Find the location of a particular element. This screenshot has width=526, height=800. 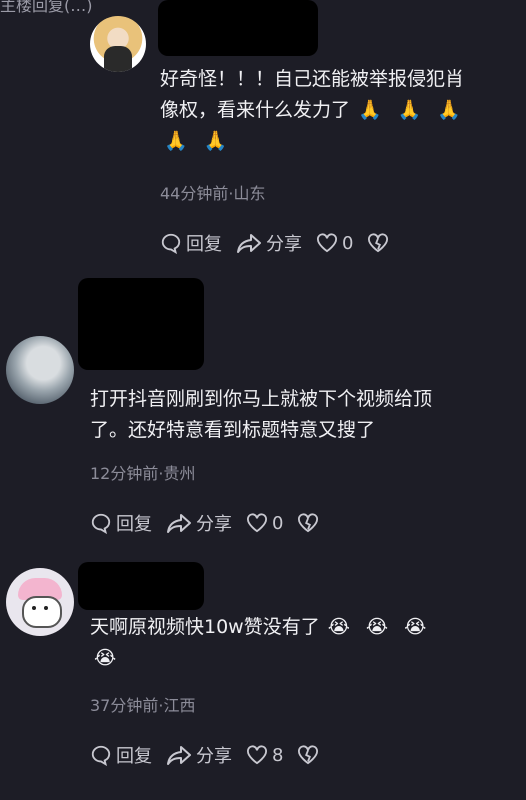

comment-meta: 37分钟前·江西 is located at coordinates (143, 705).